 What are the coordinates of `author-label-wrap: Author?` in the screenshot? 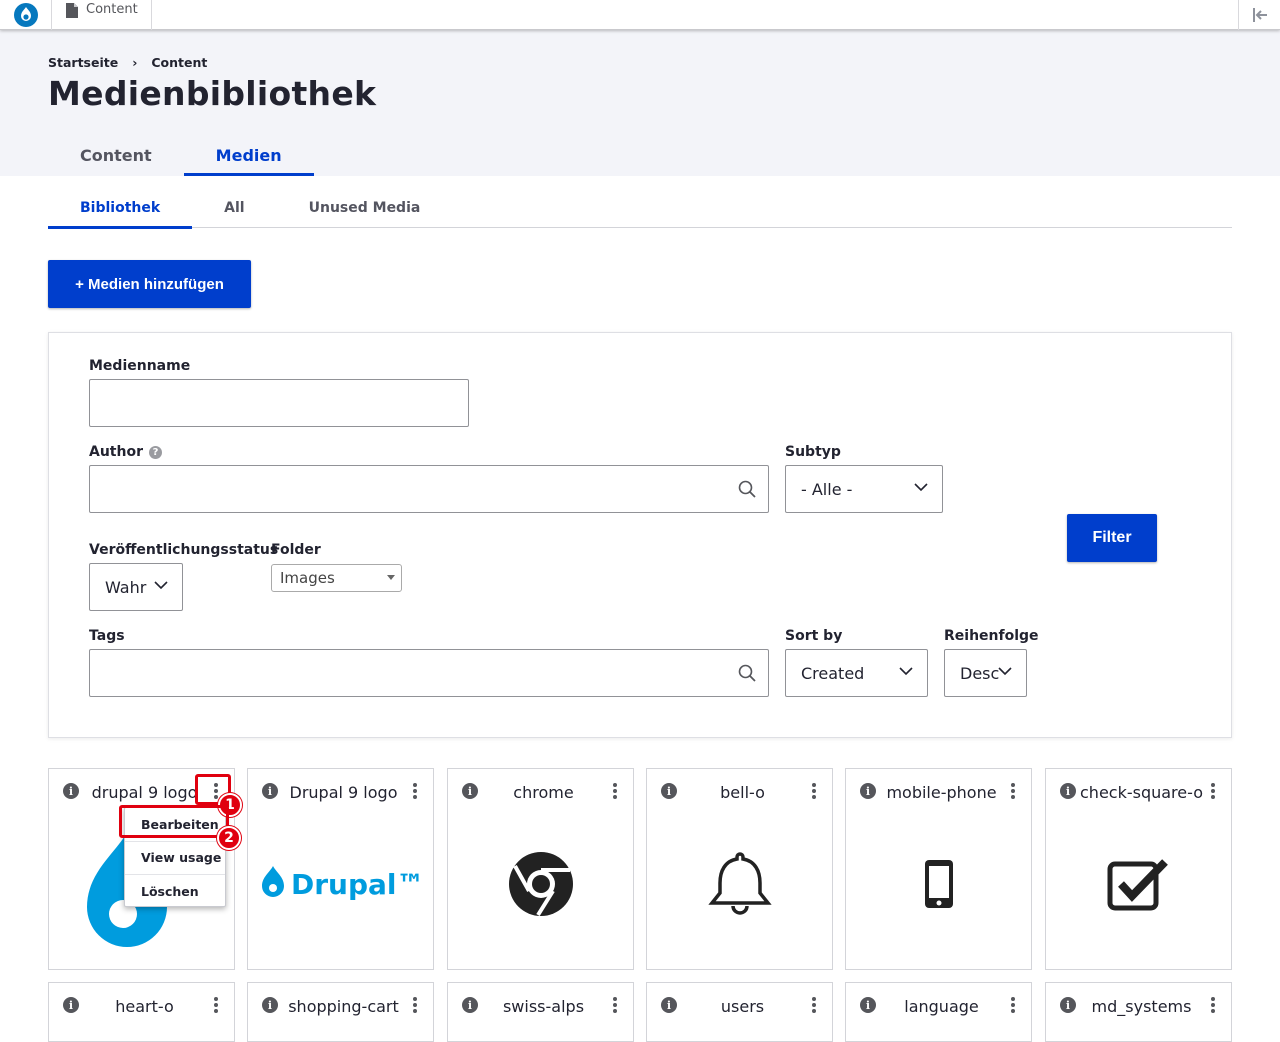 It's located at (125, 452).